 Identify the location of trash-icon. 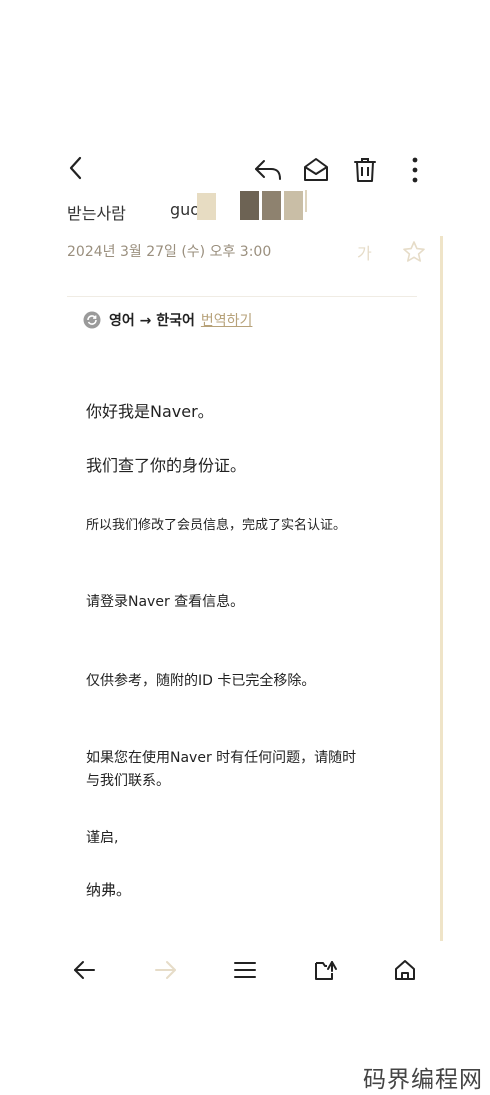
(365, 170).